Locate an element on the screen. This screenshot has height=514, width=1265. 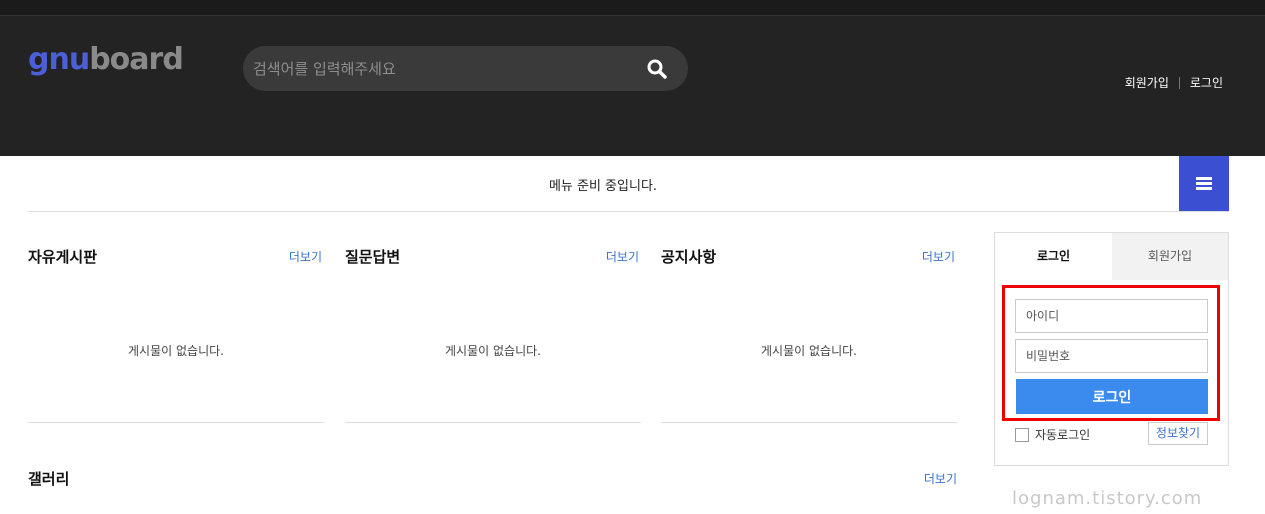
auto-login-checkbox is located at coordinates (1022, 434).